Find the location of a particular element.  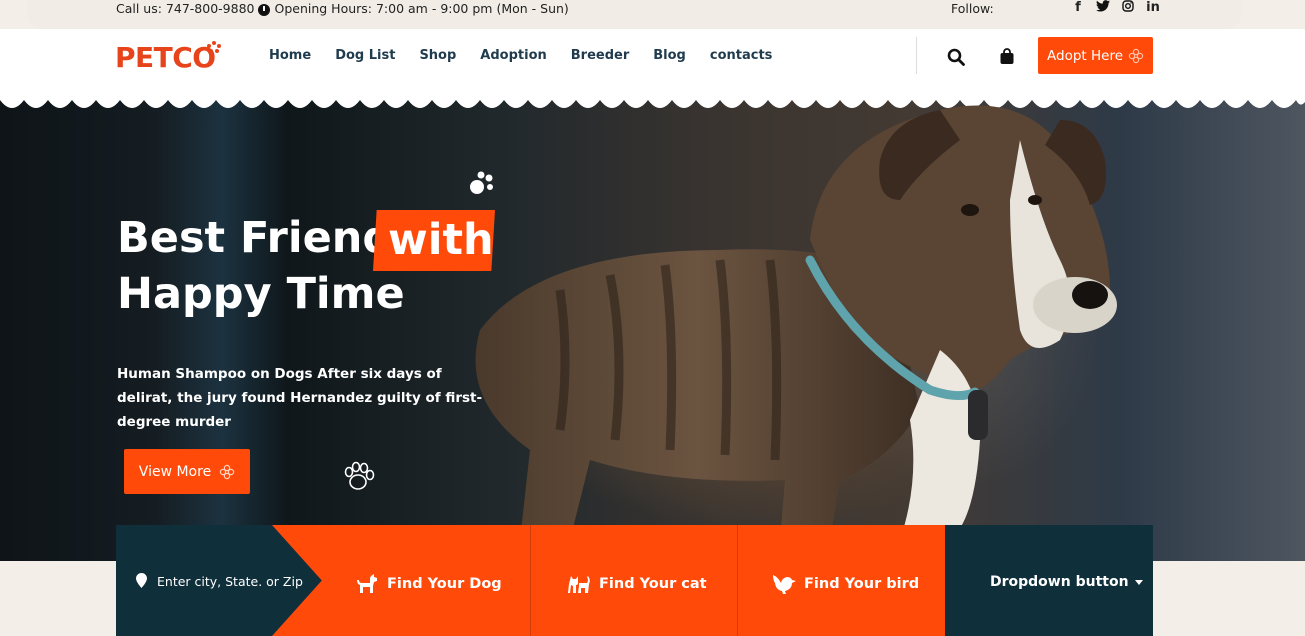

dropdown-cell: Dropdown button is located at coordinates (1049, 580).